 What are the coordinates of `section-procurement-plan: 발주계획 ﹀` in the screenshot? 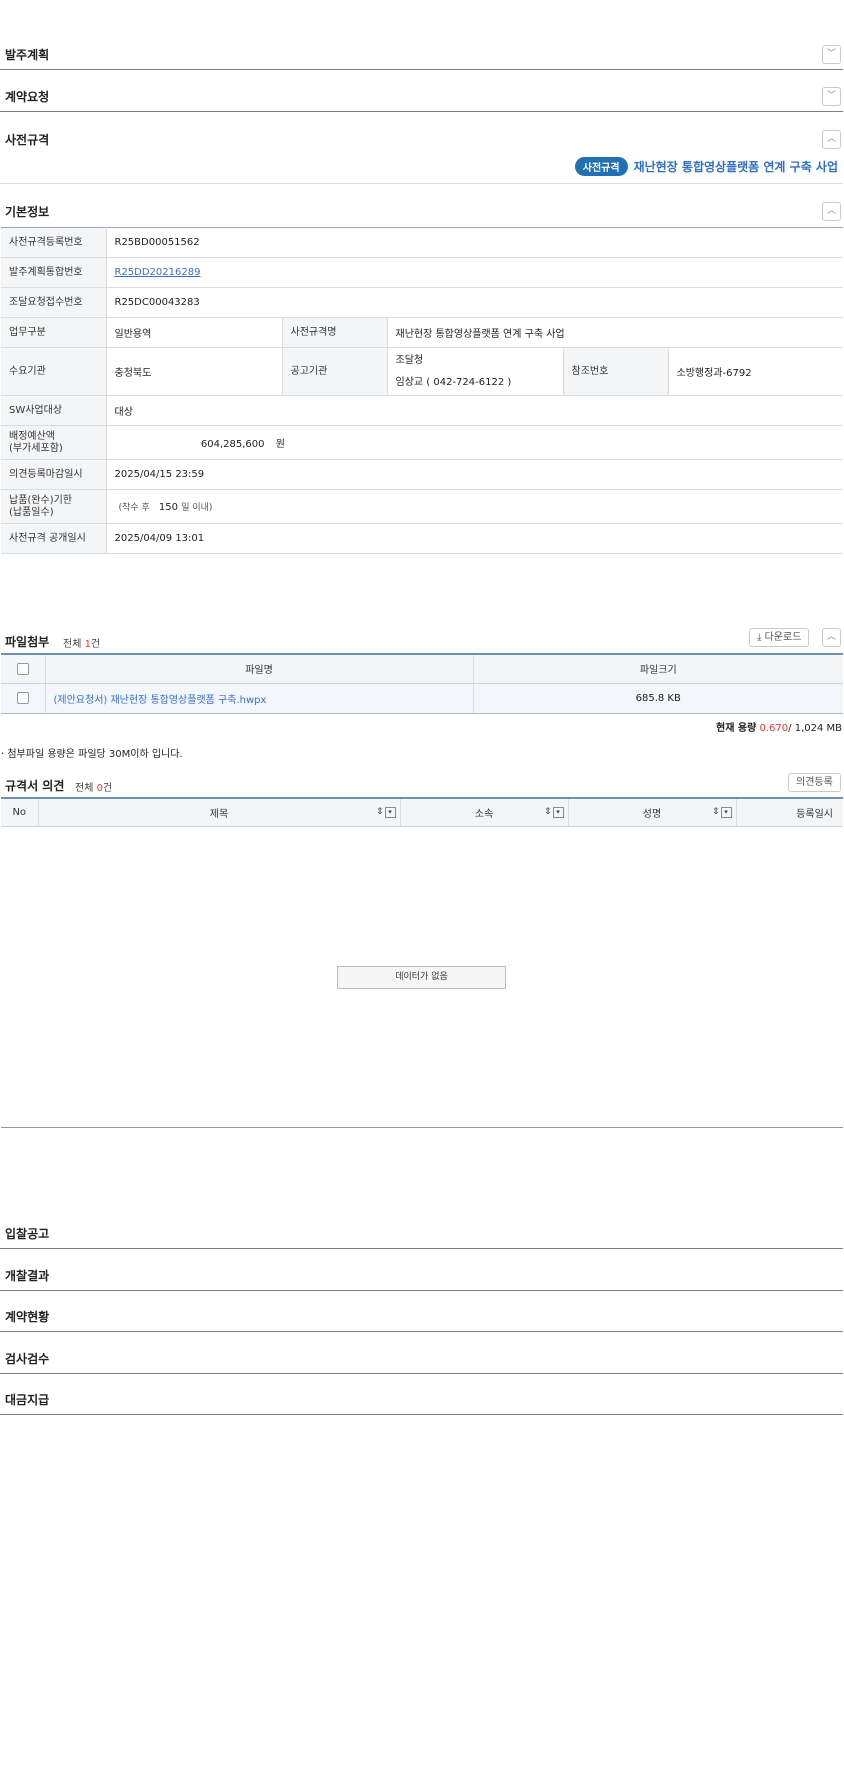 It's located at (421, 57).